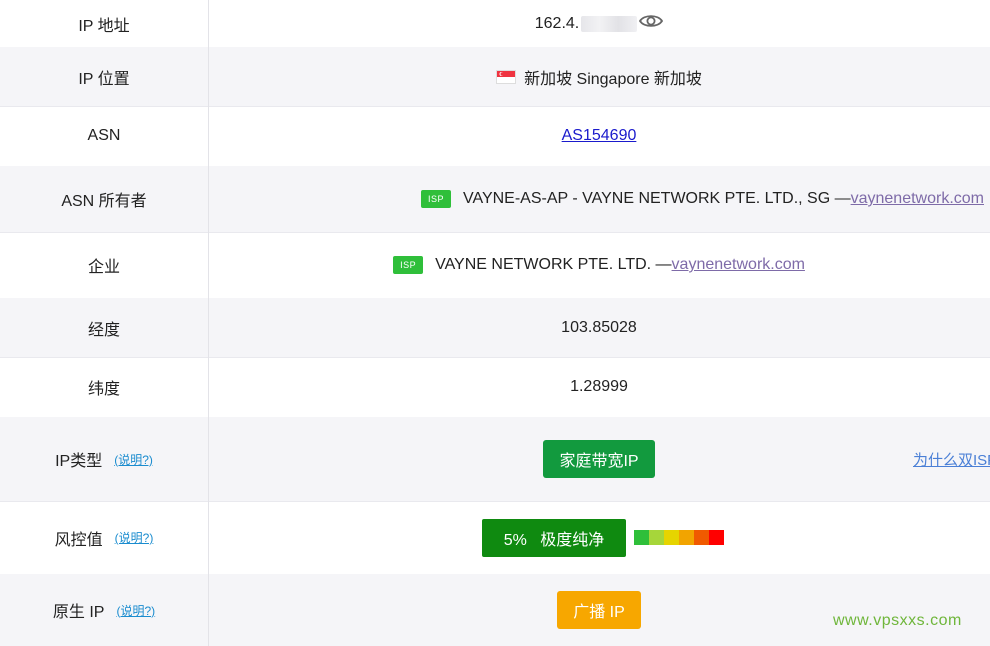 The image size is (990, 646). I want to click on row-risk-score: 风控值 (说明?) 5% 极度纯净, so click(495, 538).